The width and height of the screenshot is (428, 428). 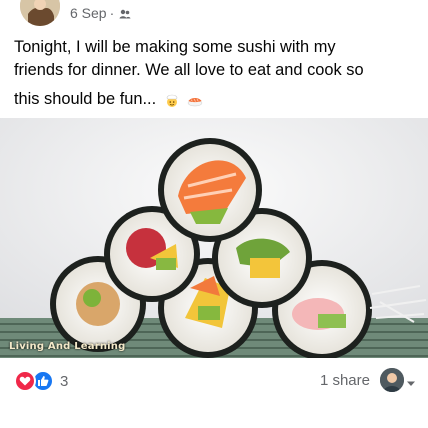 I want to click on post-meta: 6 Sep ·, so click(x=100, y=13).